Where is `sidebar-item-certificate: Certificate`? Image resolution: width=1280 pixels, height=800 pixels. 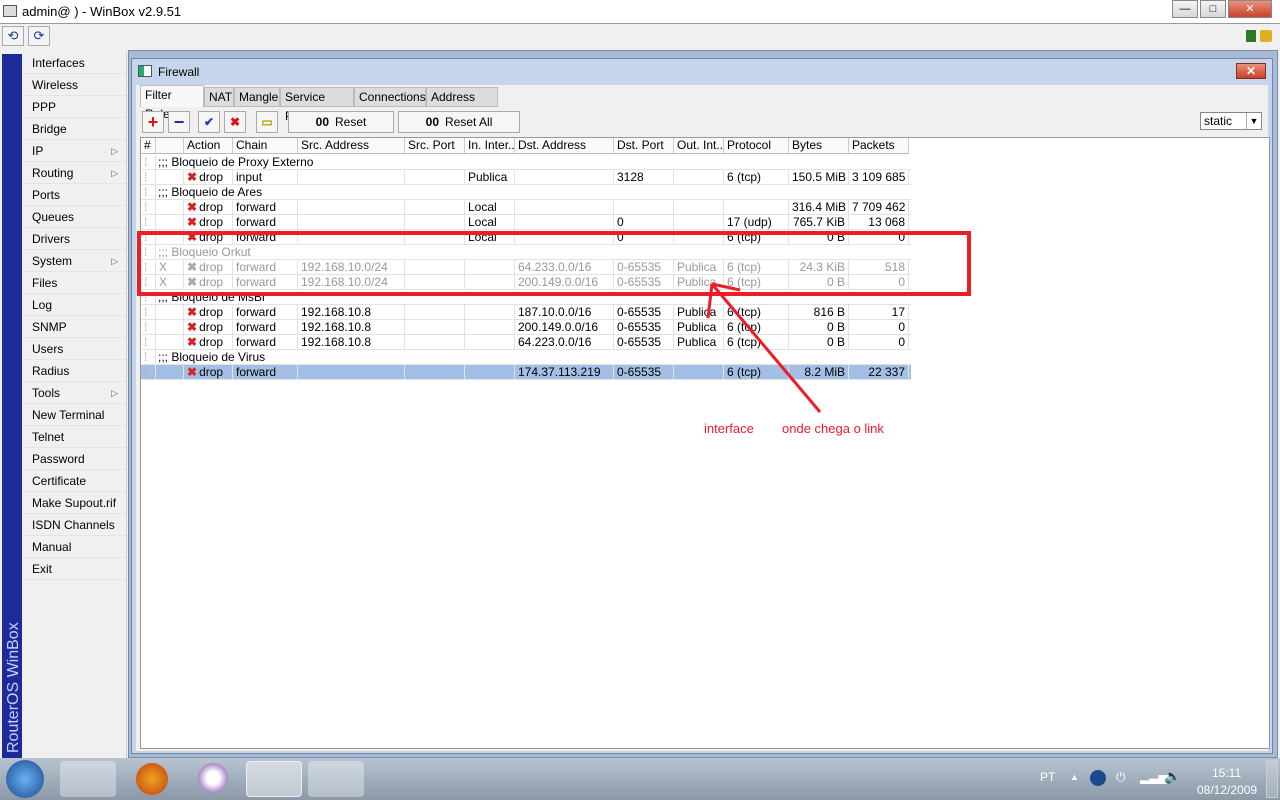
sidebar-item-certificate: Certificate is located at coordinates (75, 481).